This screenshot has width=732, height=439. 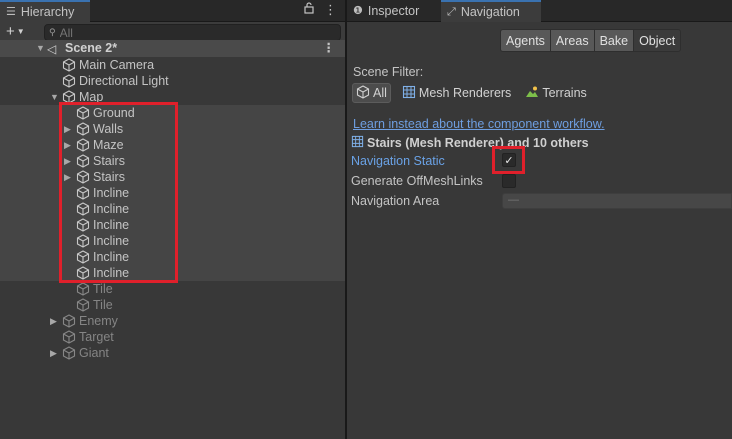 I want to click on tab-hierarchy-label: Hierarchy, so click(x=47, y=12).